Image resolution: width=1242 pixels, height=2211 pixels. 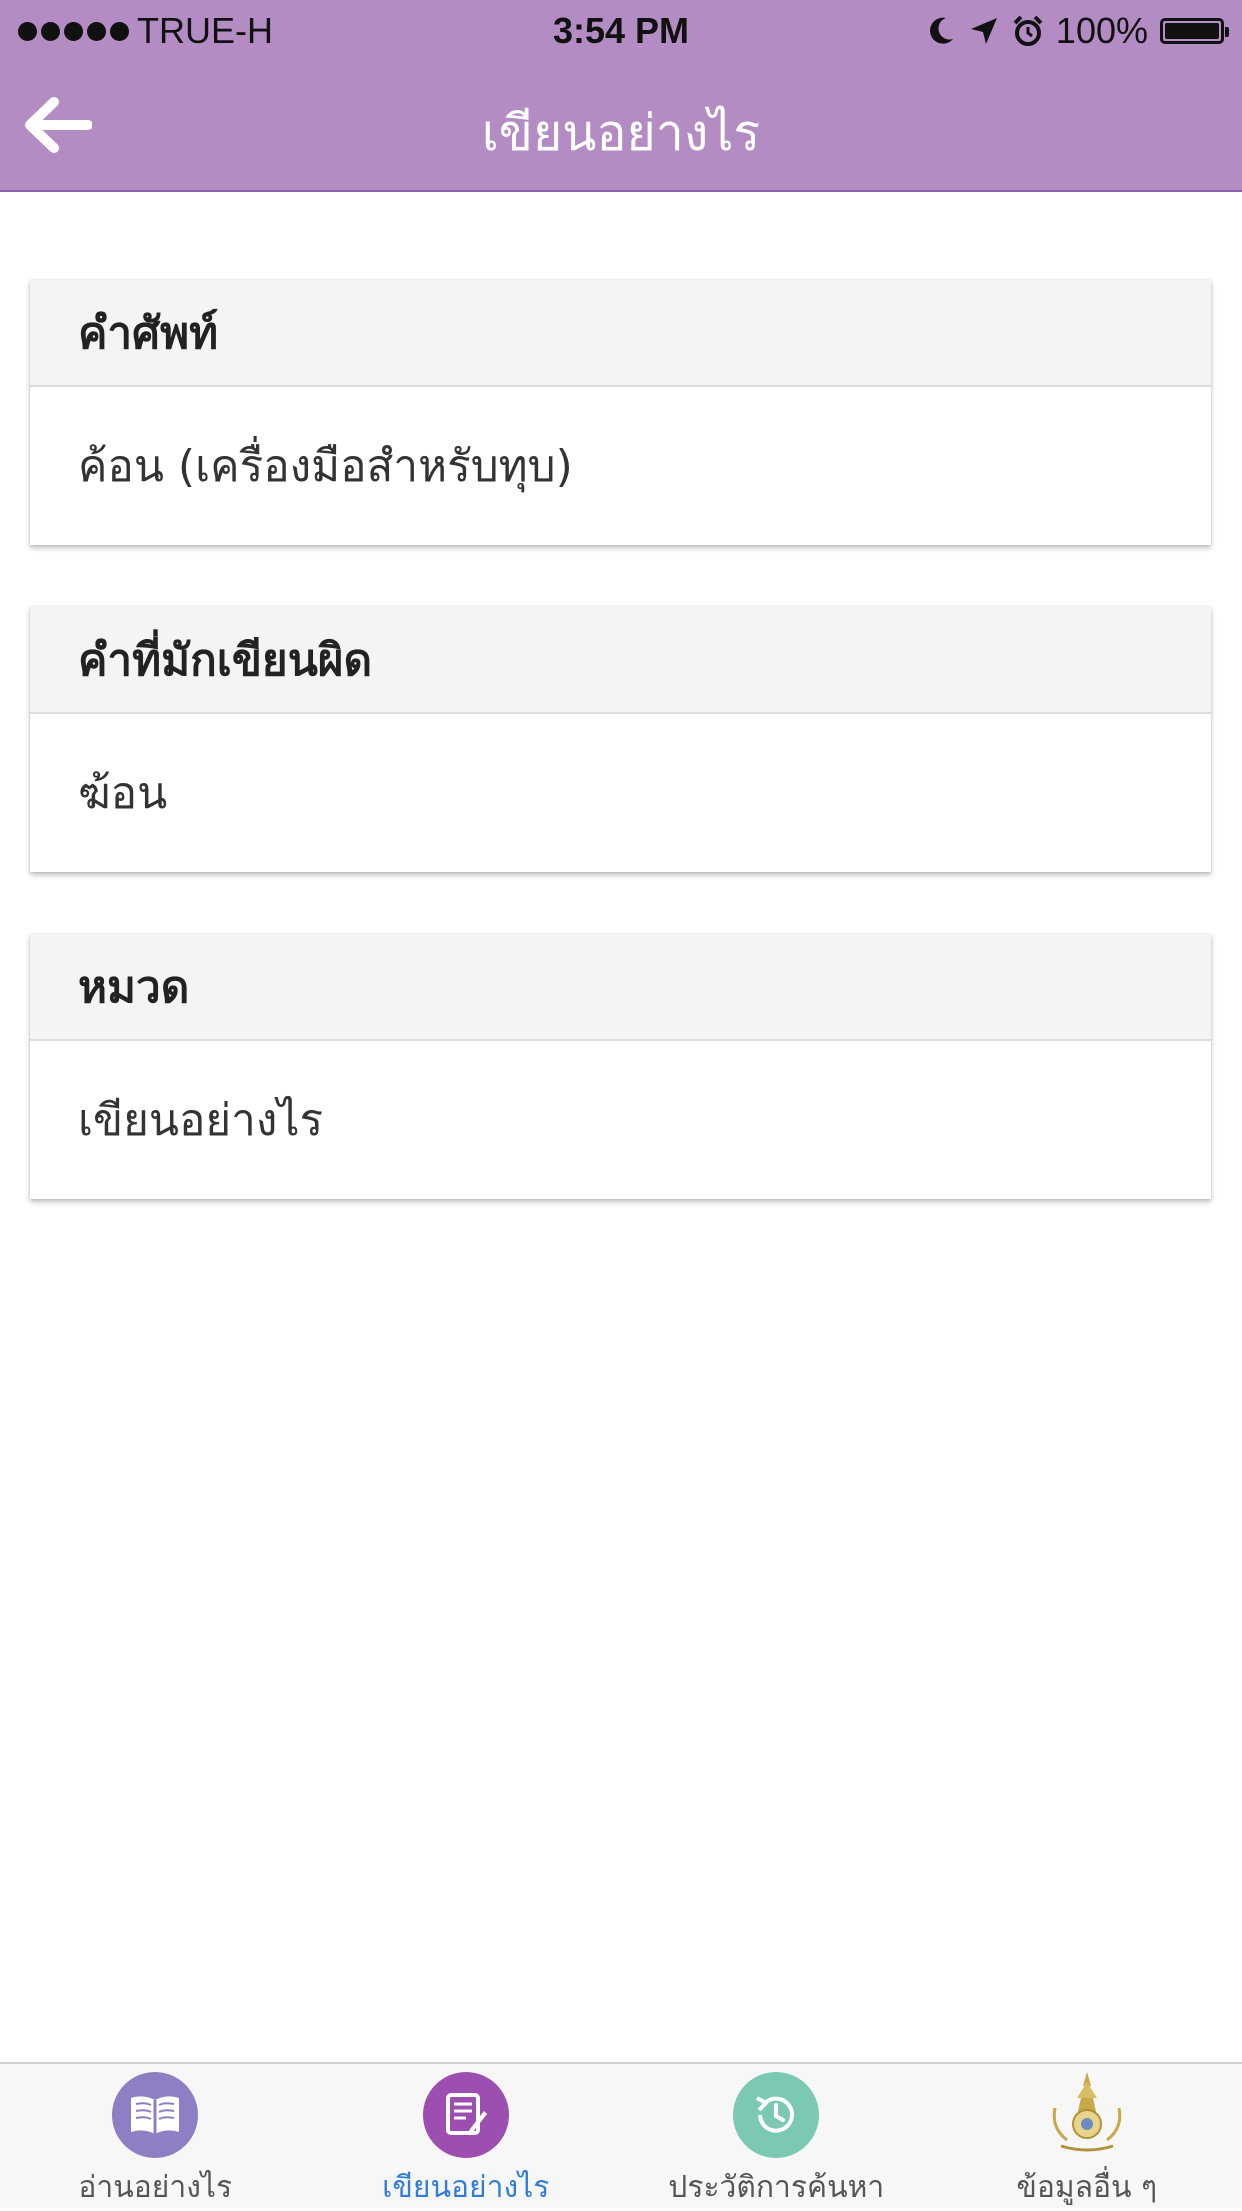 What do you see at coordinates (1192, 31) in the screenshot?
I see `battery-icon` at bounding box center [1192, 31].